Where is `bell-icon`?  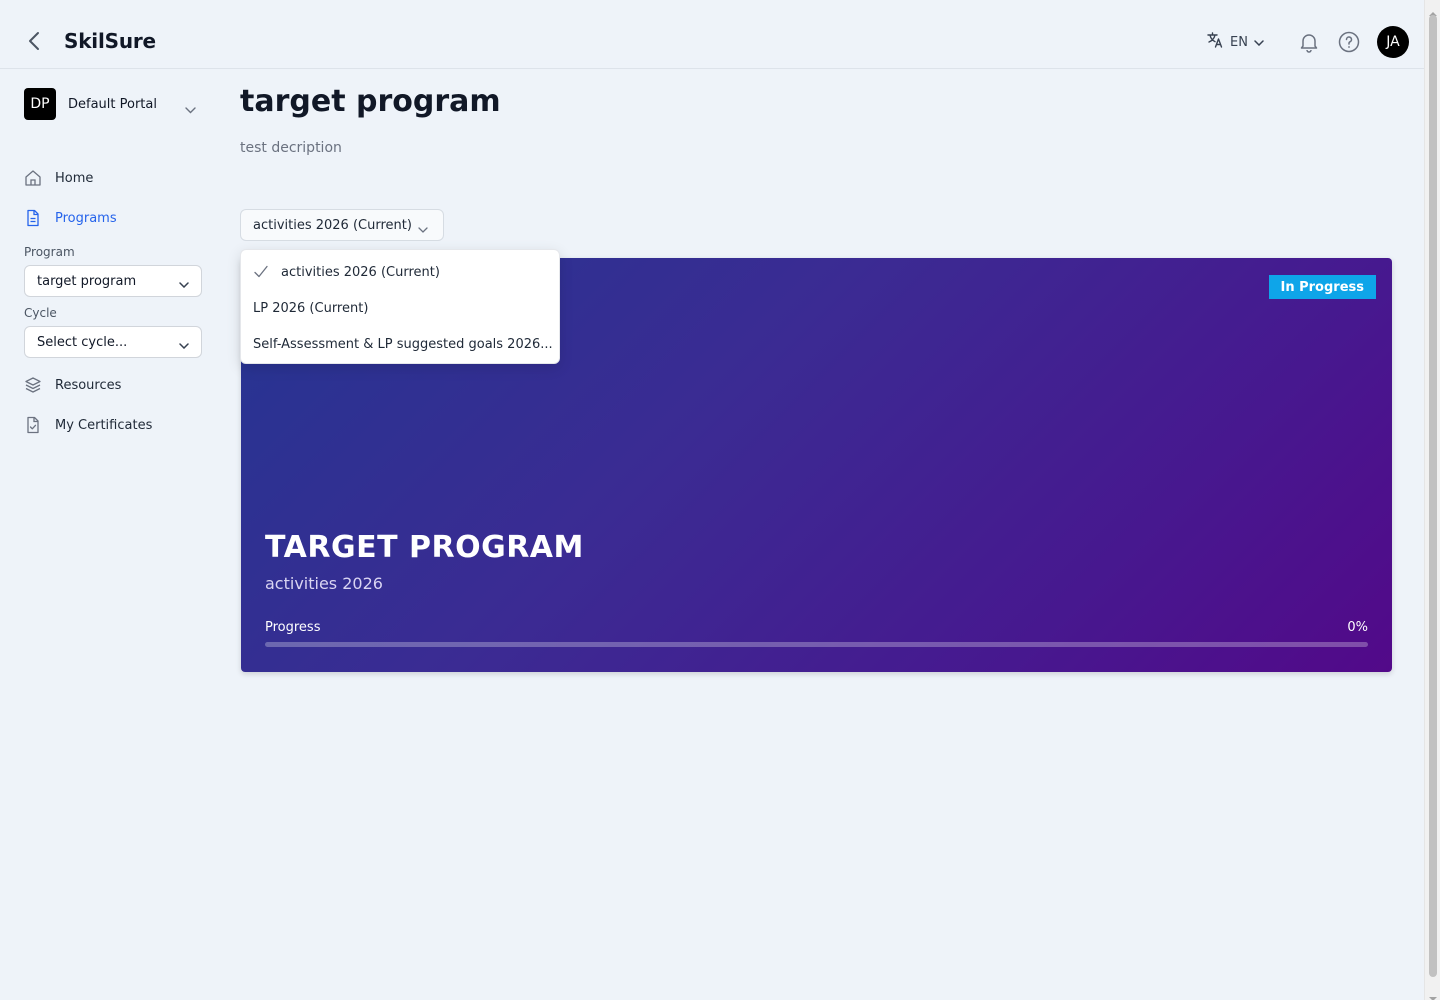 bell-icon is located at coordinates (1309, 42).